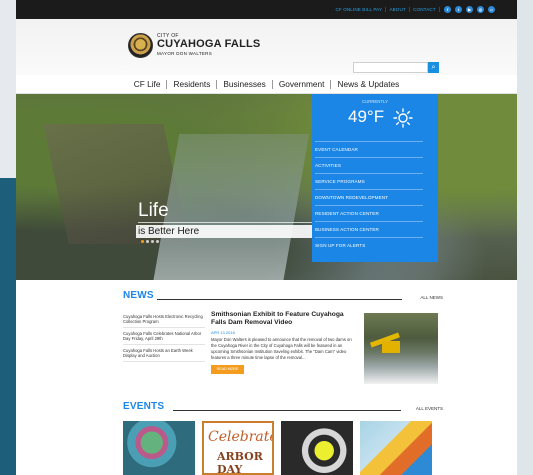  What do you see at coordinates (283, 407) in the screenshot?
I see `events-header: EVENTS ALL EVENTS` at bounding box center [283, 407].